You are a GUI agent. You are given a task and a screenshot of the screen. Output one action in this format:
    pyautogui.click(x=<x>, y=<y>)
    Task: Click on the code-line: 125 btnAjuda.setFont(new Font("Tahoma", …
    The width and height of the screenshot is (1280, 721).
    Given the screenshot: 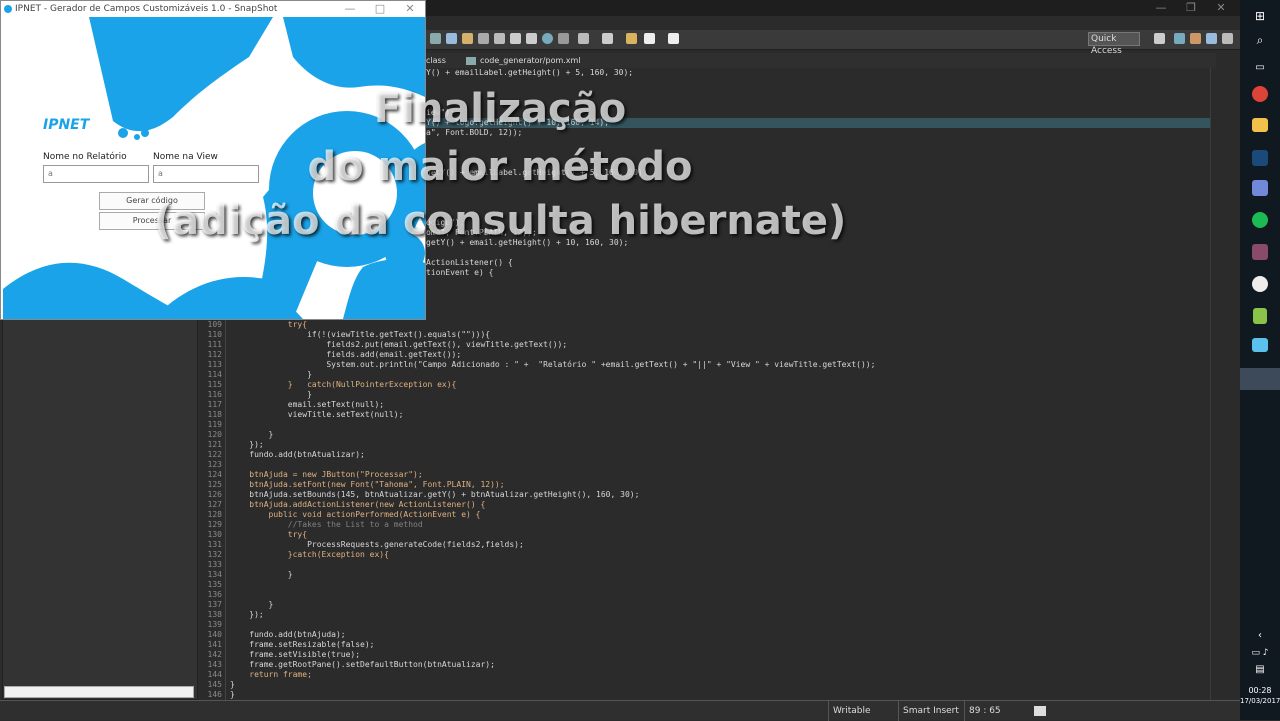 What is the action you would take?
    pyautogui.click(x=704, y=485)
    